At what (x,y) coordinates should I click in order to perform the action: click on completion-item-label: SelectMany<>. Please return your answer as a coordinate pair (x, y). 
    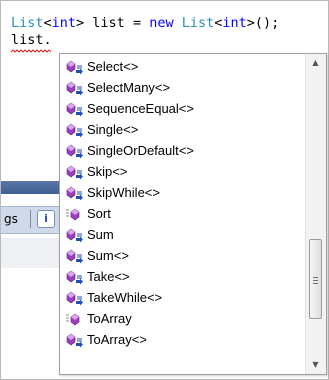
    Looking at the image, I should click on (129, 87).